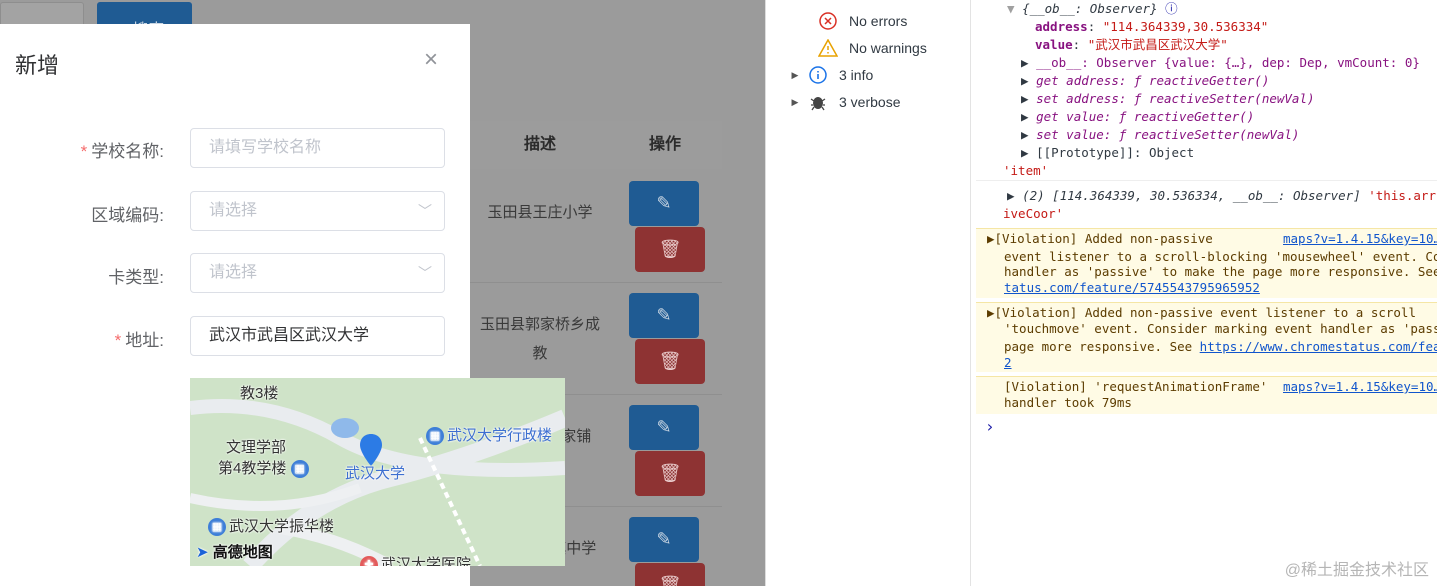 The width and height of the screenshot is (1437, 586). Describe the element at coordinates (1171, 8) in the screenshot. I see `info-icon: ⓘ` at that location.